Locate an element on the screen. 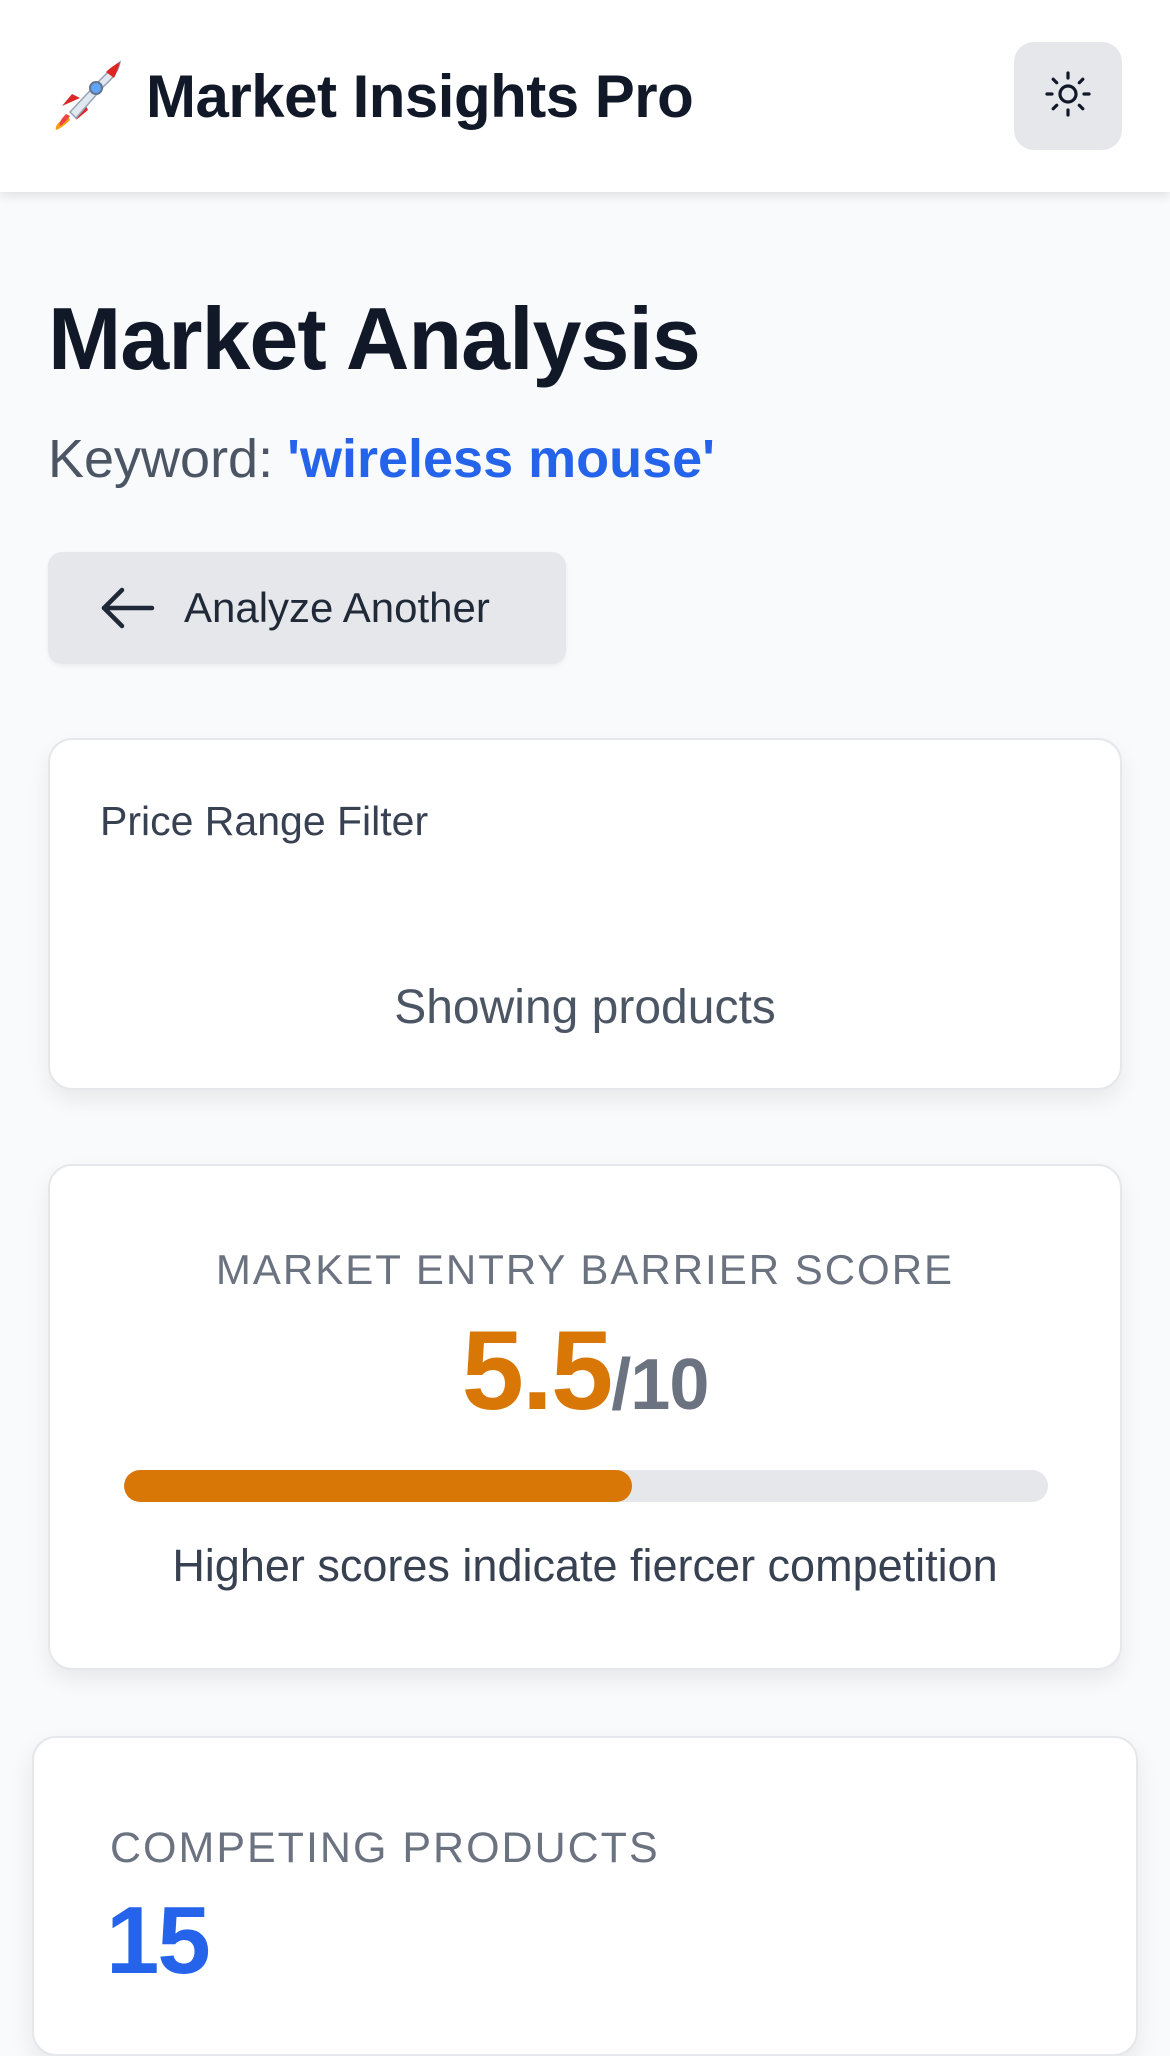 The height and width of the screenshot is (2056, 1170). rocket-icon is located at coordinates (86, 96).